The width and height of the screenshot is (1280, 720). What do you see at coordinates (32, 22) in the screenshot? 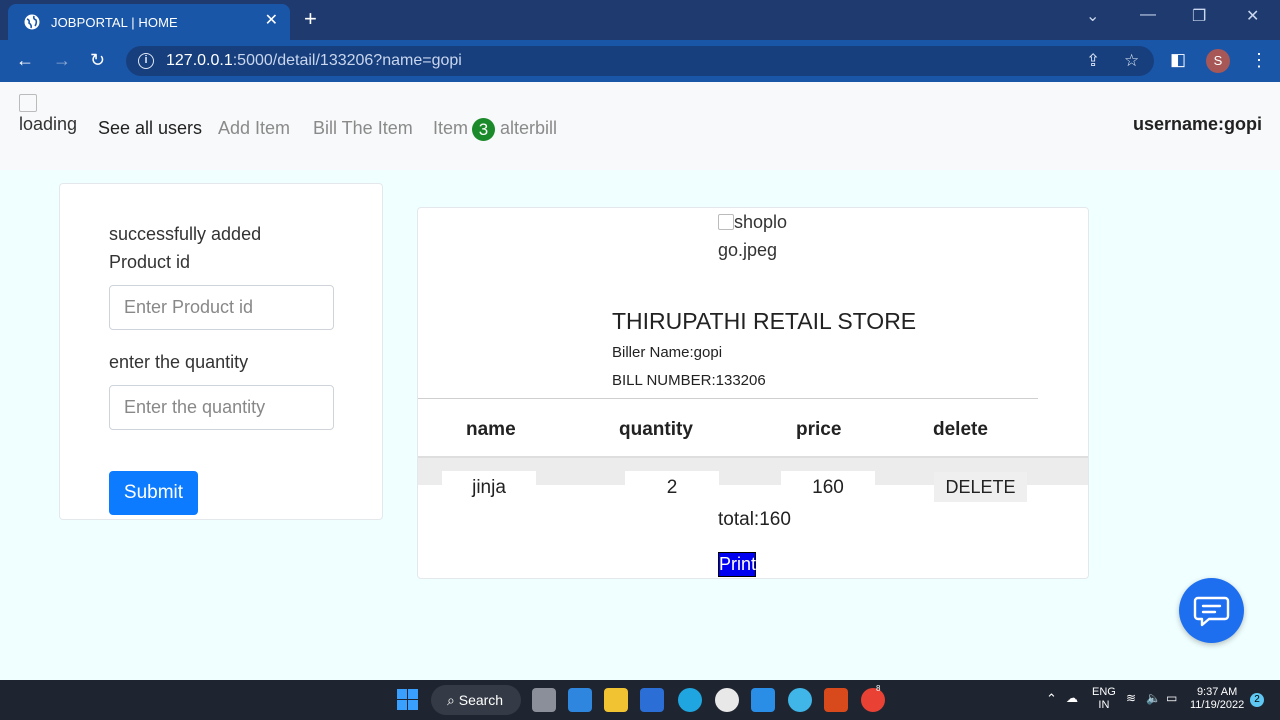
I see `globe-icon` at bounding box center [32, 22].